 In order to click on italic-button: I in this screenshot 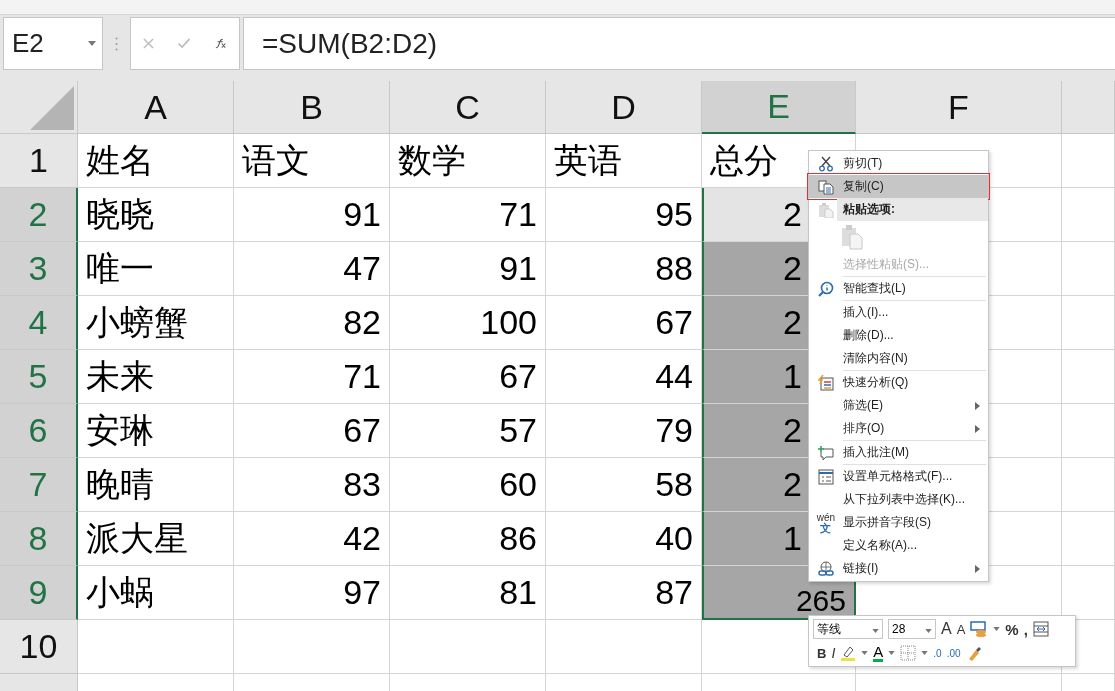, I will do `click(833, 653)`.